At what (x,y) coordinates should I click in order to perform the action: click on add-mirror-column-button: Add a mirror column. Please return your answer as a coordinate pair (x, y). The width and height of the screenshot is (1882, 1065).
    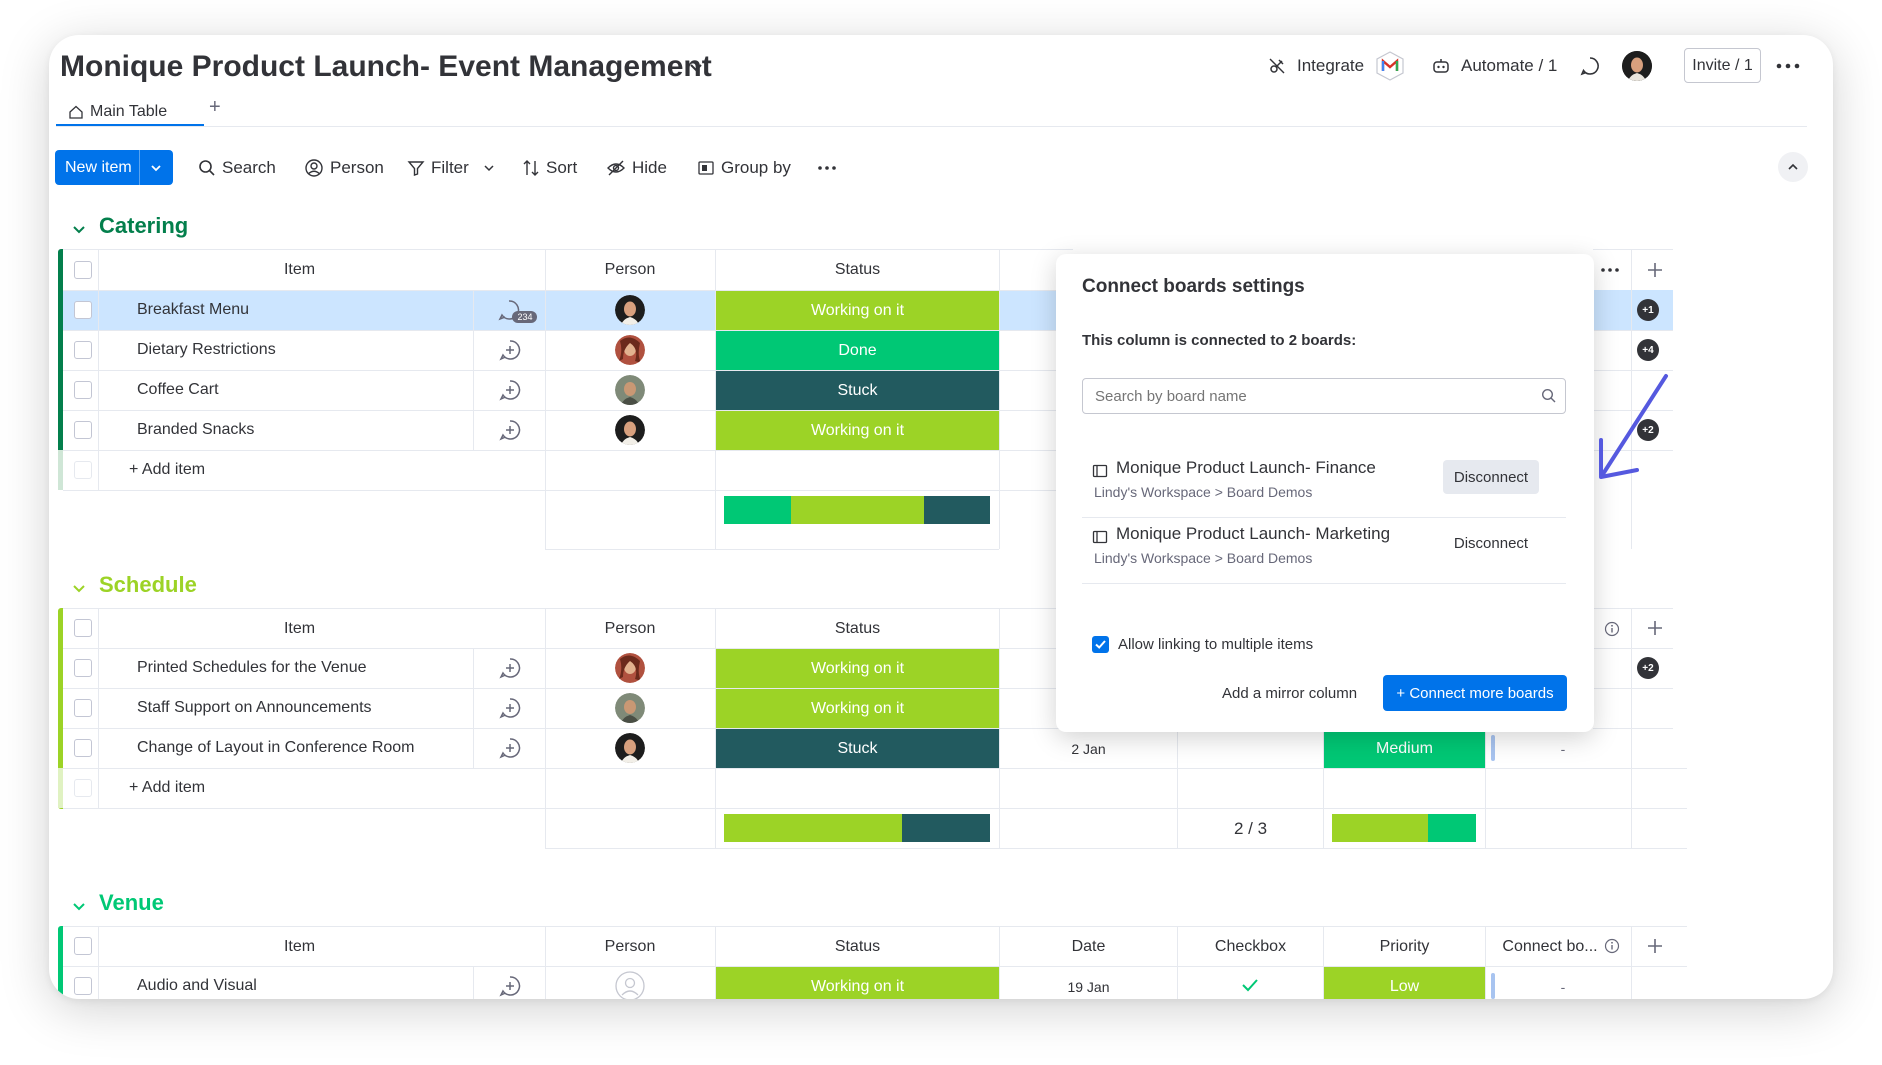
    Looking at the image, I should click on (1289, 693).